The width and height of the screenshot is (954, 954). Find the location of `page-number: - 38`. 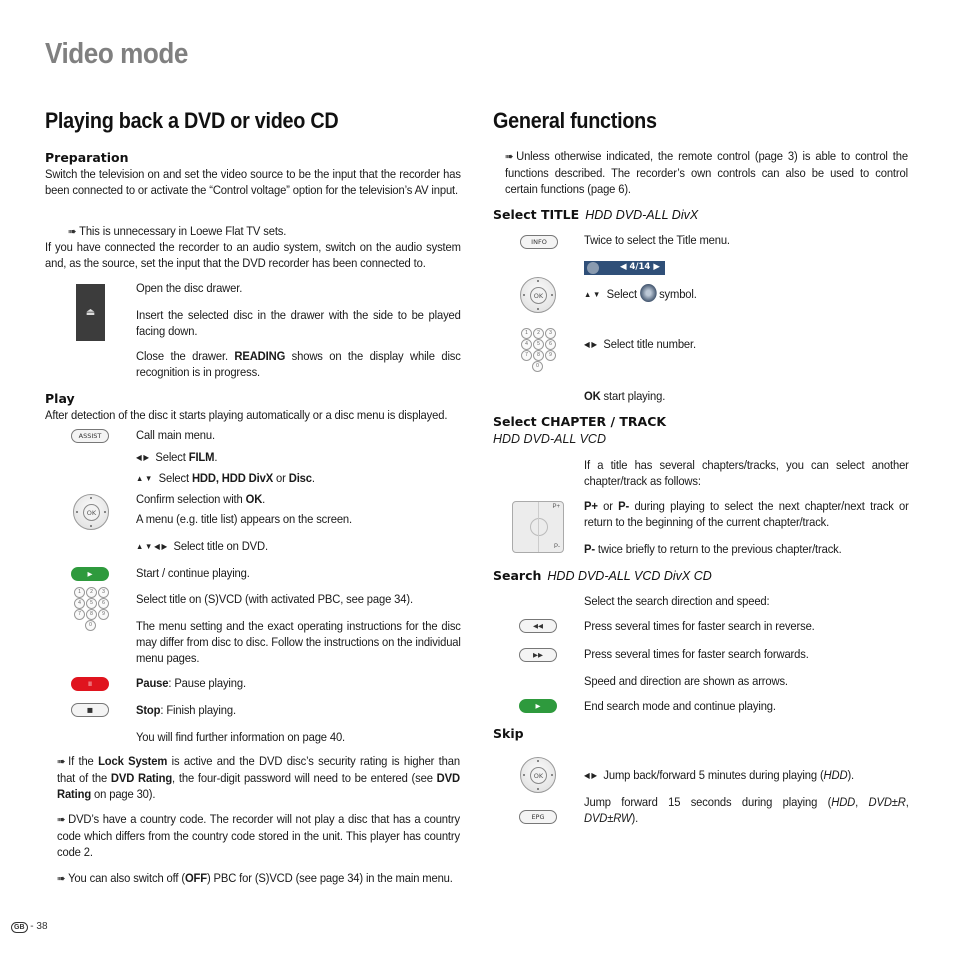

page-number: - 38 is located at coordinates (39, 926).